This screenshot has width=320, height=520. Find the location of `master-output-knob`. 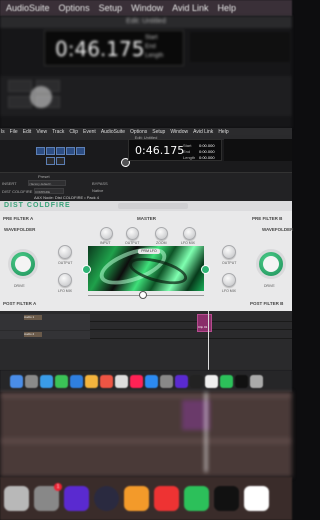

master-output-knob is located at coordinates (132, 233).